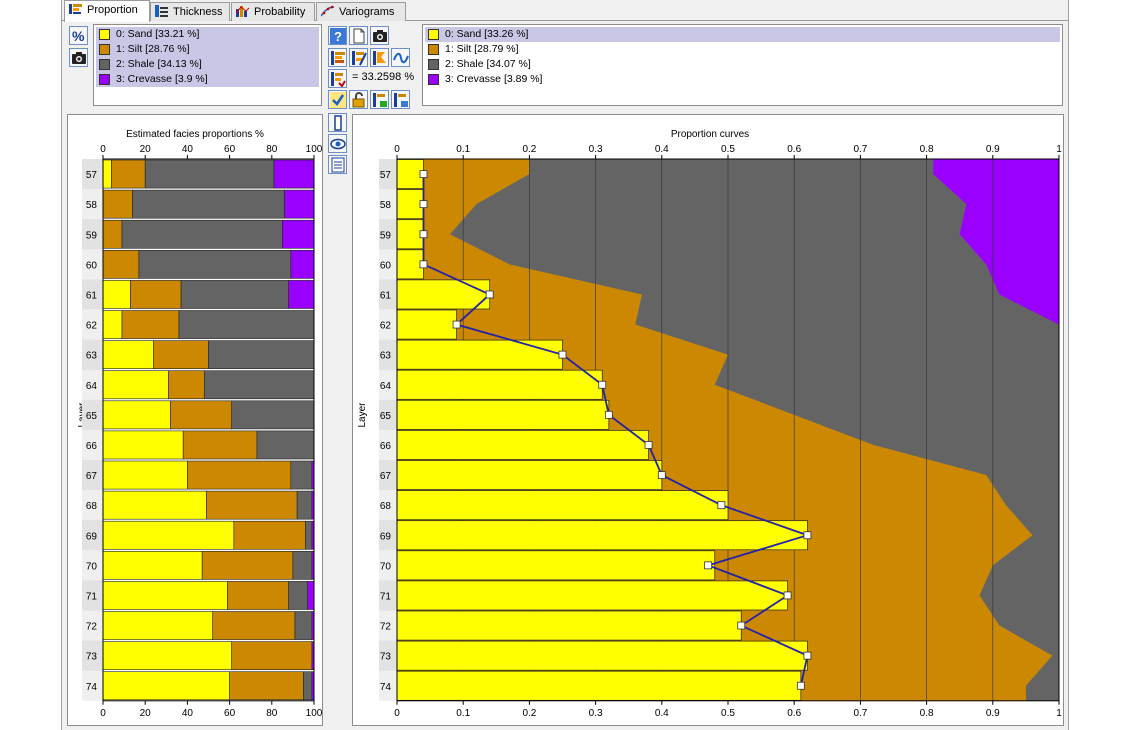  Describe the element at coordinates (272, 149) in the screenshot. I see `x-tick-label-top: 80` at that location.